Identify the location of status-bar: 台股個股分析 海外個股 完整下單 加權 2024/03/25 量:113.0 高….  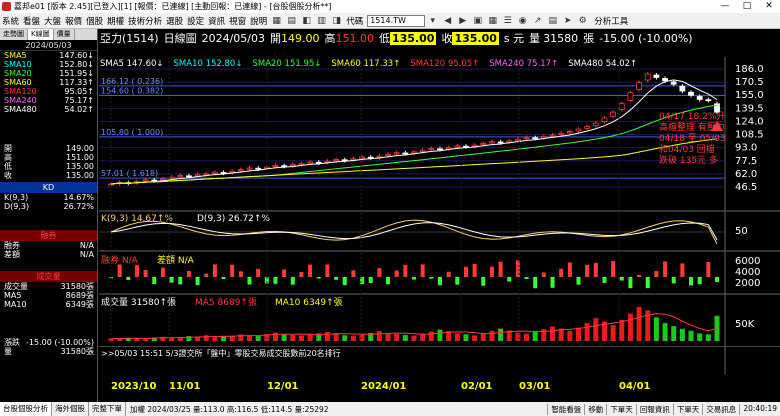
(390, 409).